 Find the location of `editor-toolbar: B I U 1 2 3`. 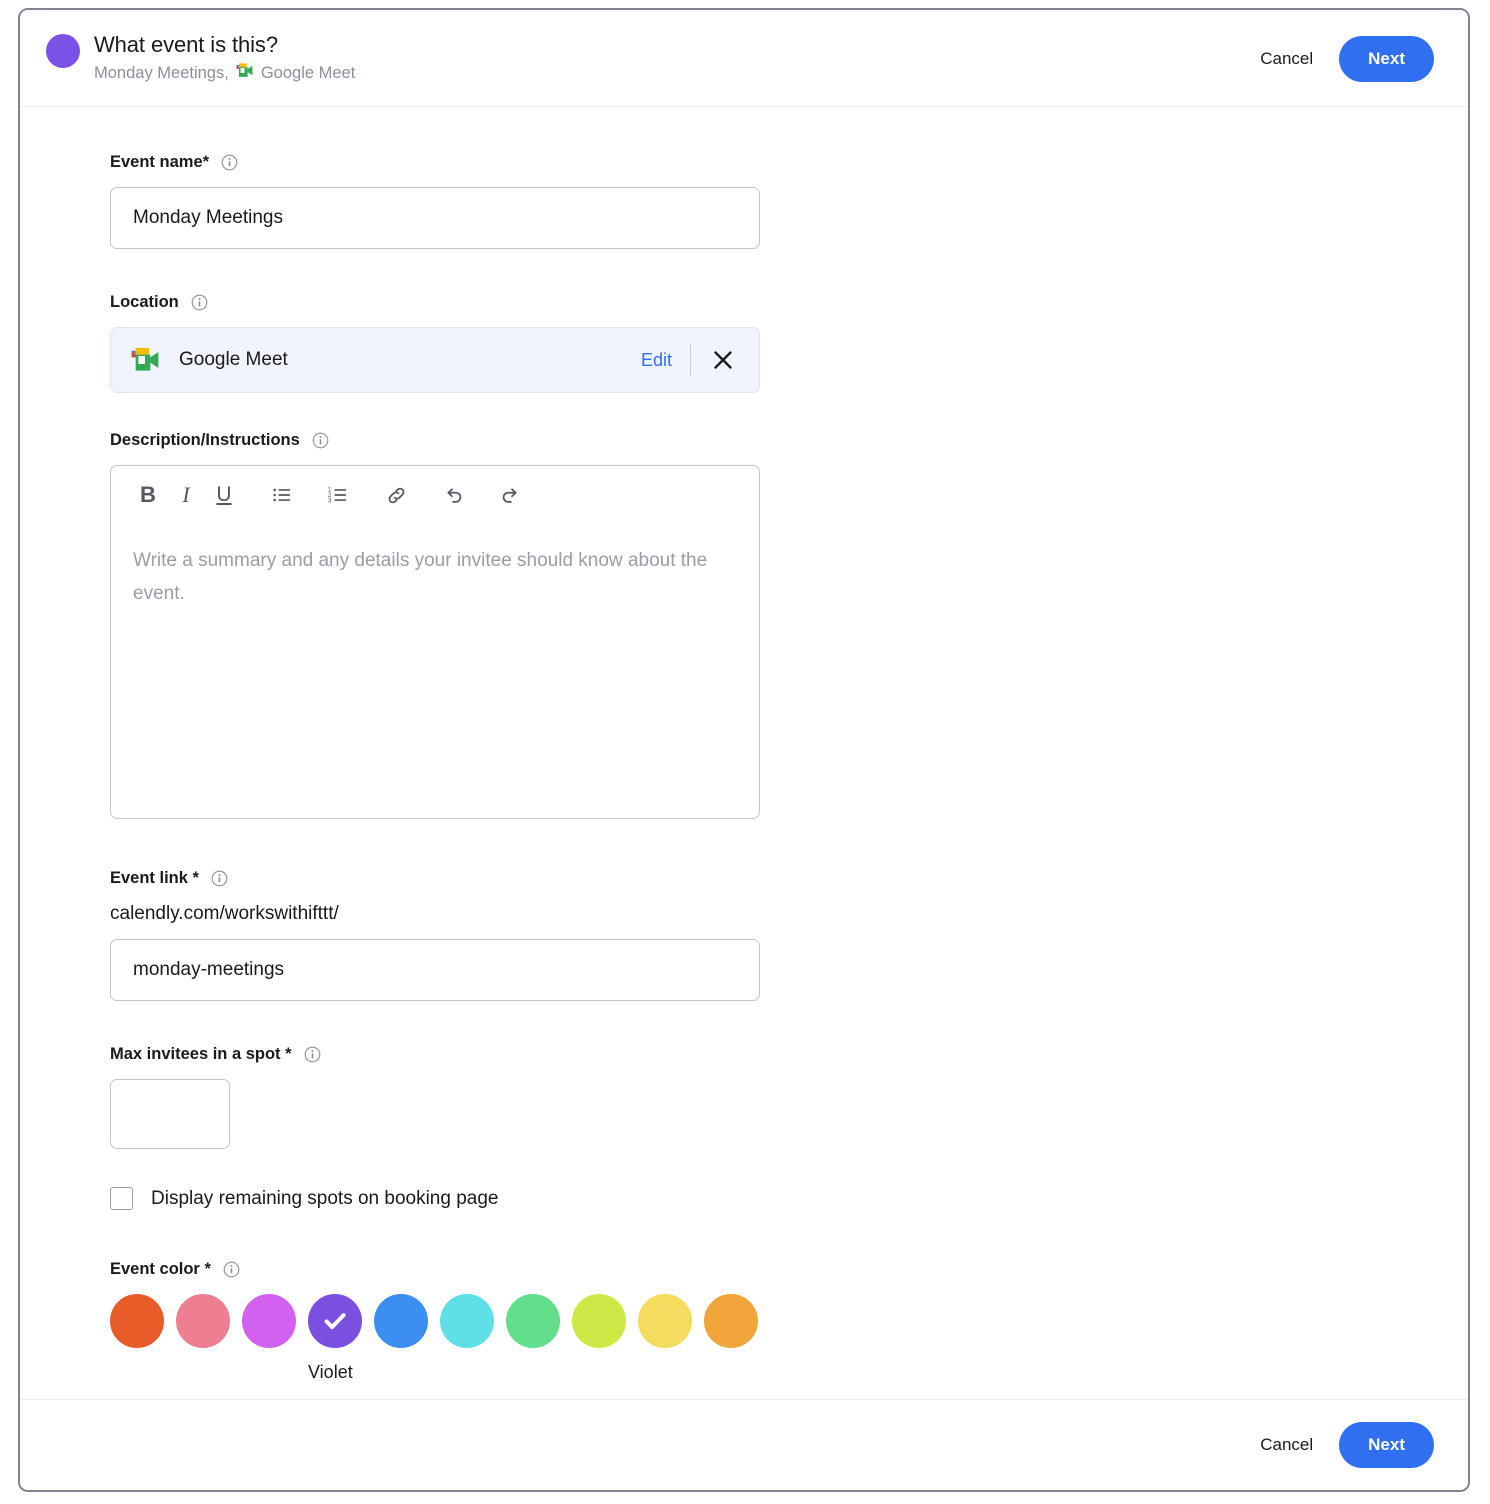

editor-toolbar: B I U 1 2 3 is located at coordinates (435, 495).